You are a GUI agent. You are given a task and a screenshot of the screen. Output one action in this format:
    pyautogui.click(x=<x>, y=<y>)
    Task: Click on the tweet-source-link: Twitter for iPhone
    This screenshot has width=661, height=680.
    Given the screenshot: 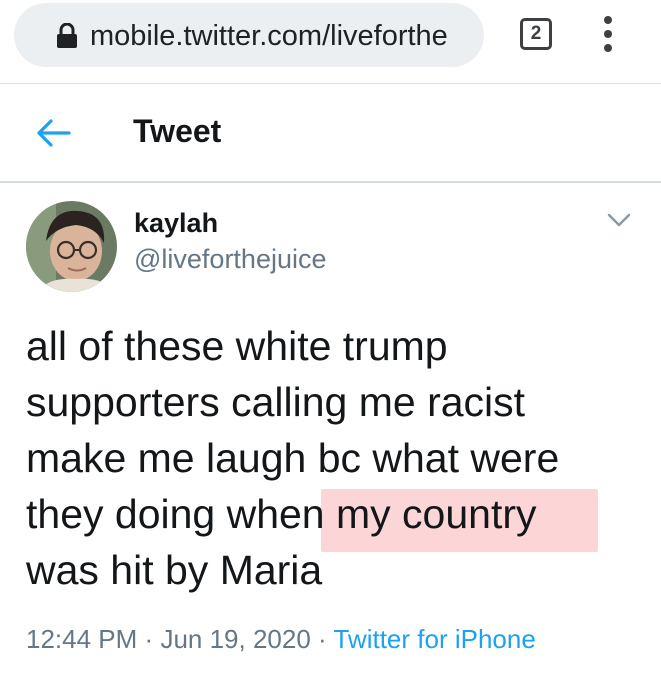 What is the action you would take?
    pyautogui.click(x=434, y=639)
    